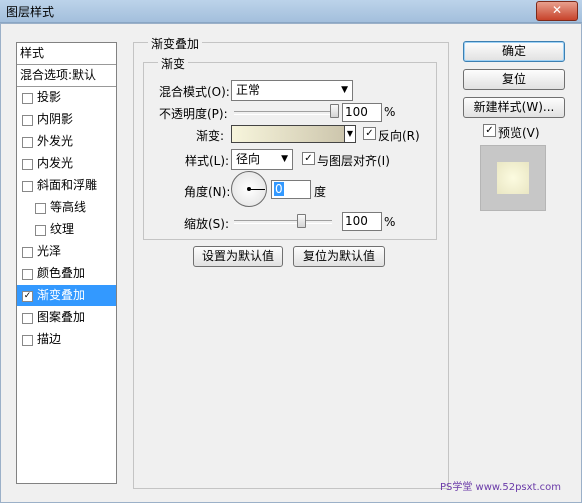 The width and height of the screenshot is (582, 503). Describe the element at coordinates (49, 251) in the screenshot. I see `style-item-label: 光泽` at that location.